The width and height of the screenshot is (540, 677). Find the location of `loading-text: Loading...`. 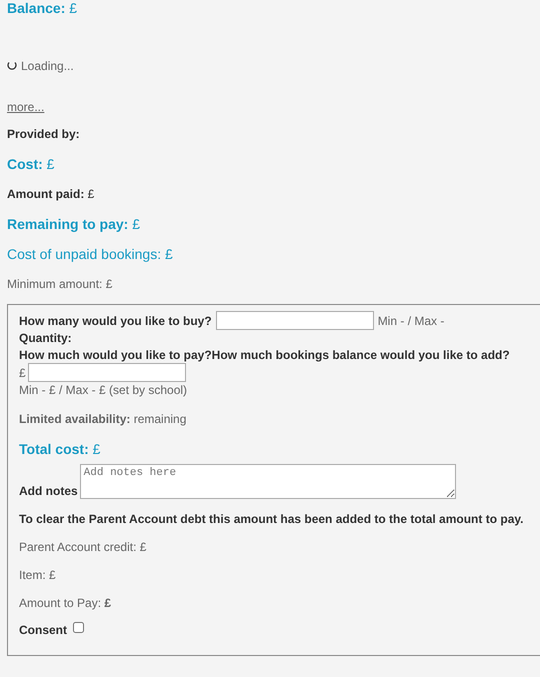

loading-text: Loading... is located at coordinates (47, 66).